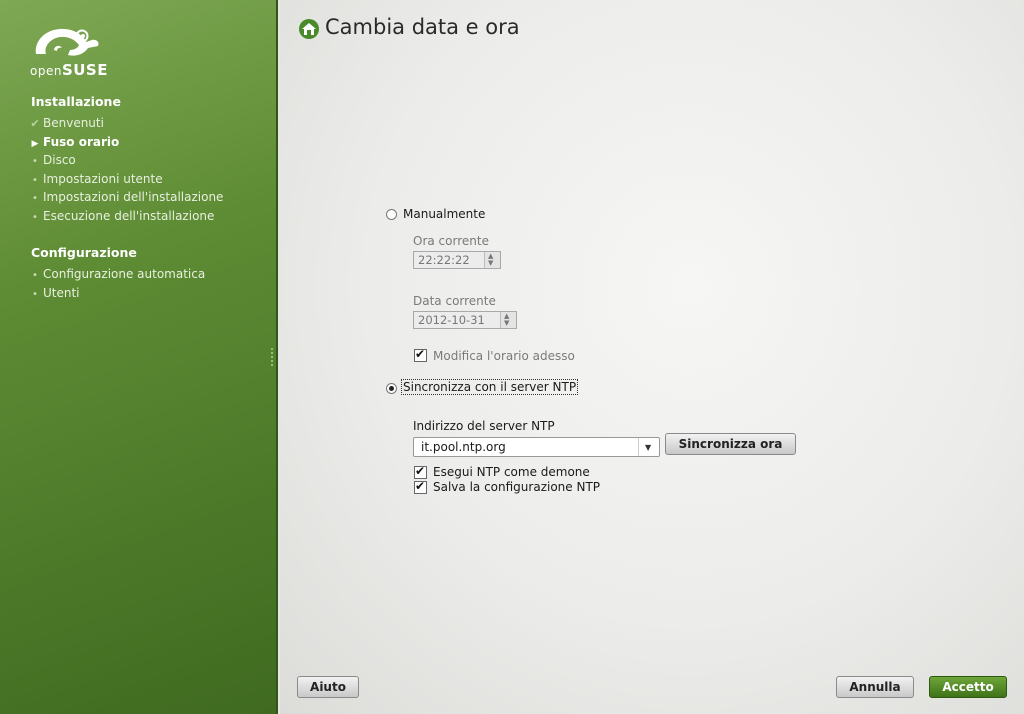 Image resolution: width=1024 pixels, height=714 pixels. What do you see at coordinates (125, 123) in the screenshot?
I see `step-benvenuti: ✔ Benvenuti` at bounding box center [125, 123].